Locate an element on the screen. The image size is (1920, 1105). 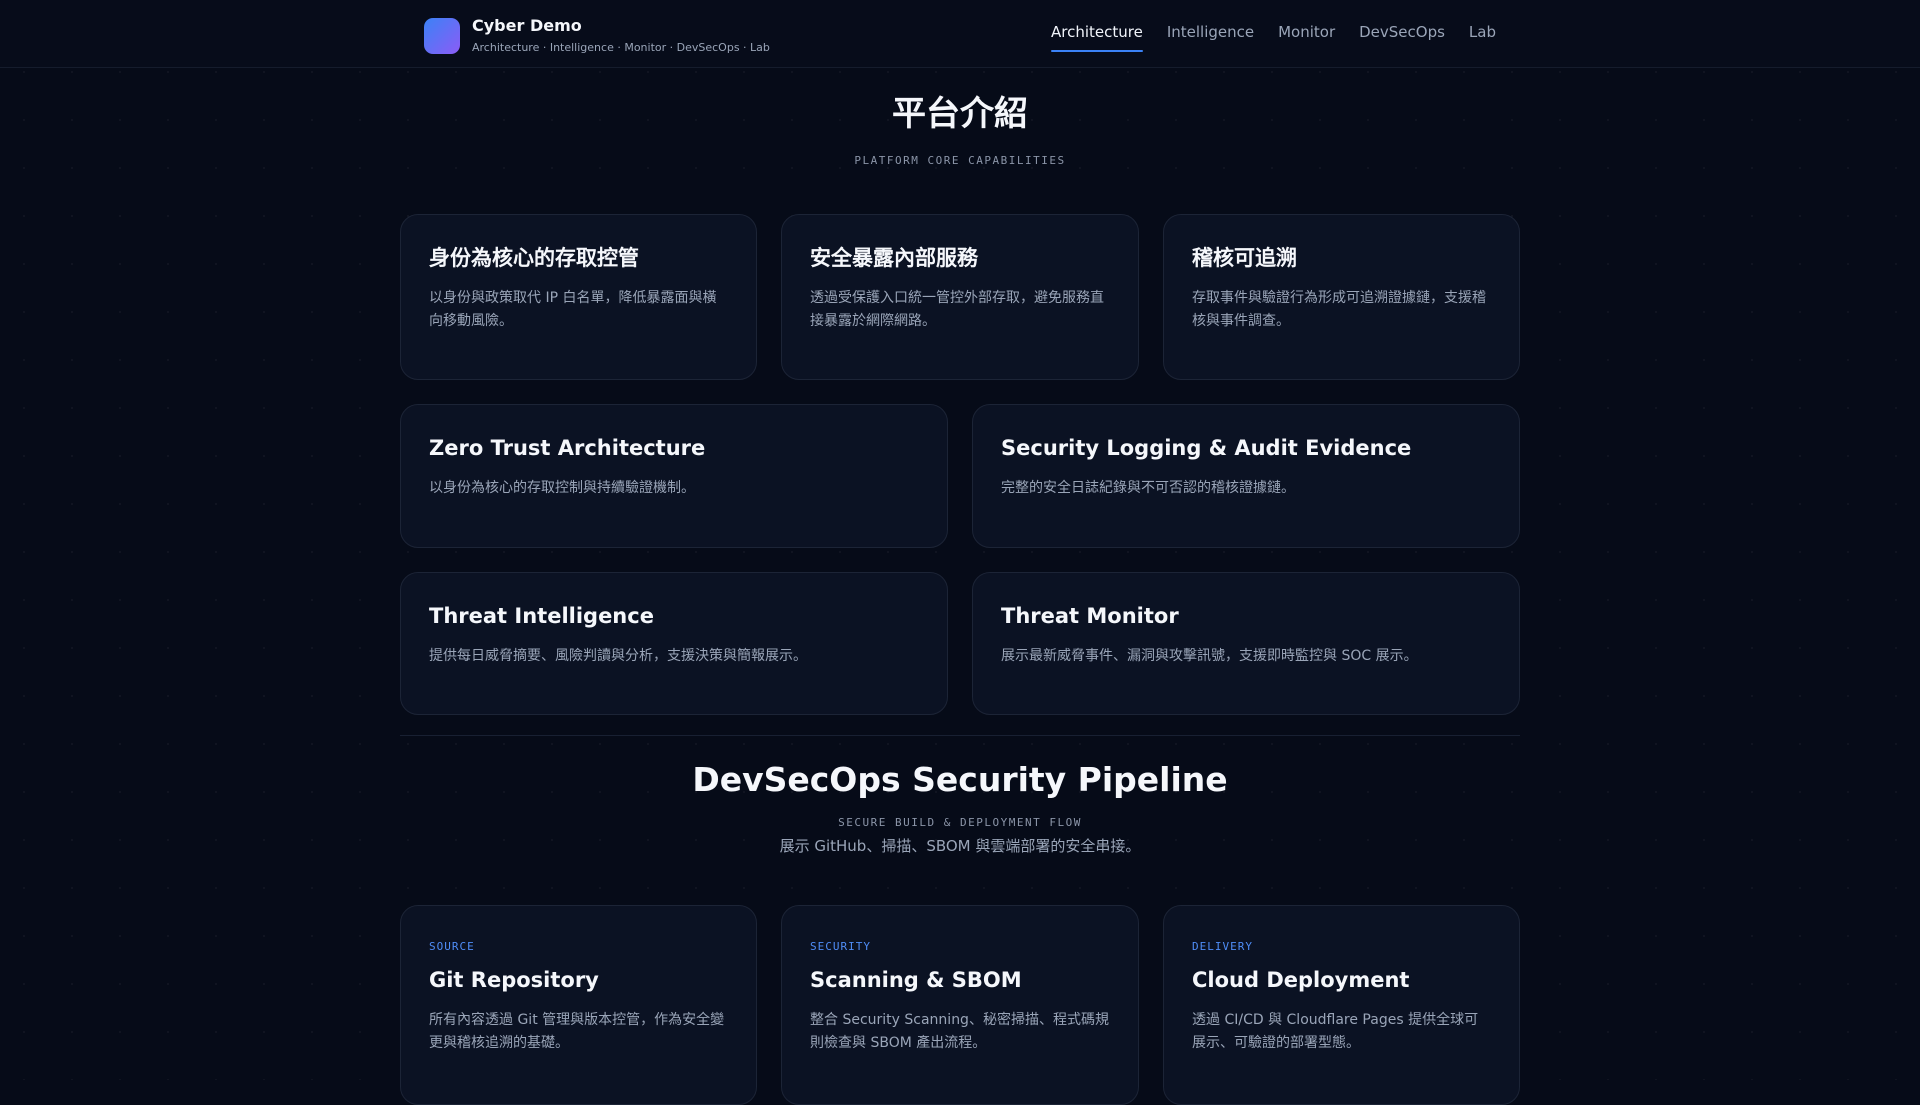
card-title: Git Repository is located at coordinates (514, 980).